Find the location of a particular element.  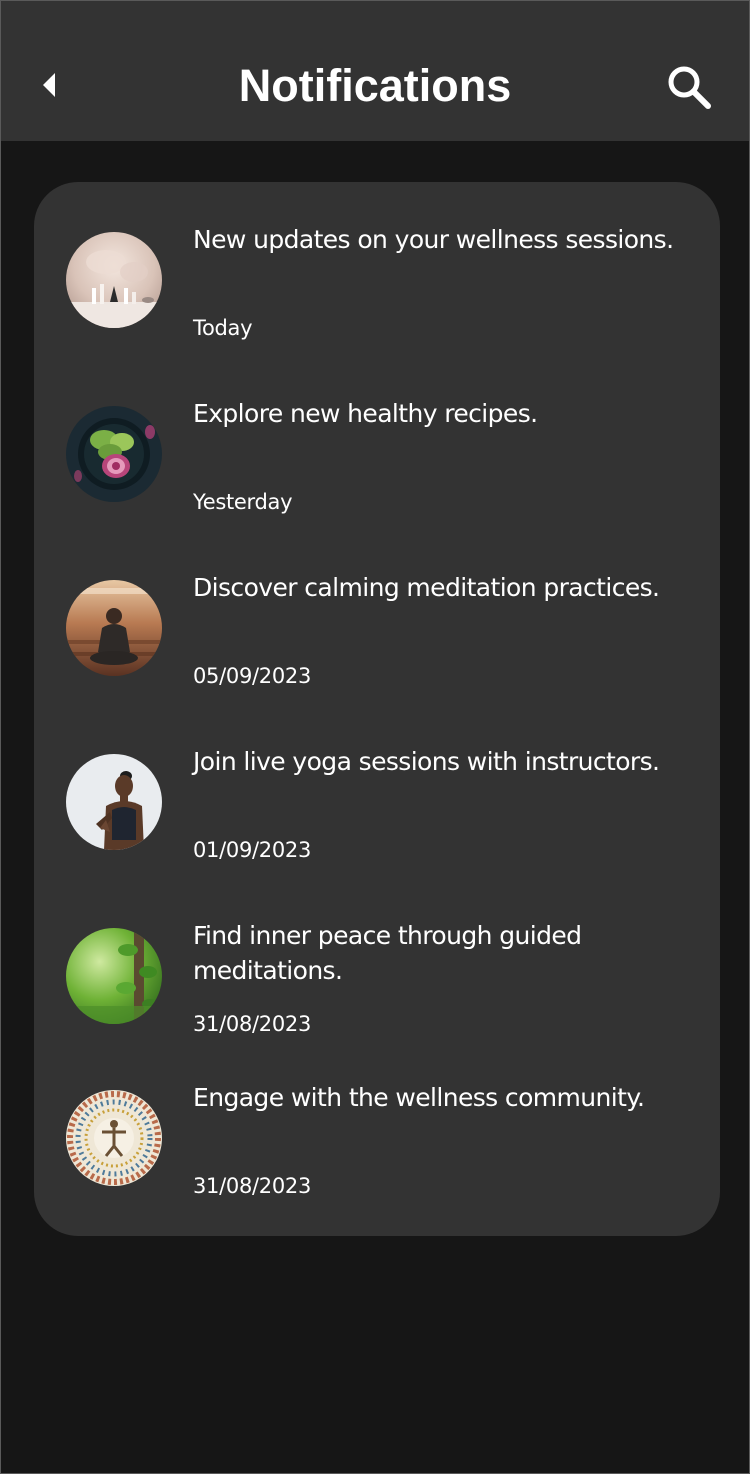

notification-message: Explore new healthy recipes. is located at coordinates (365, 413).